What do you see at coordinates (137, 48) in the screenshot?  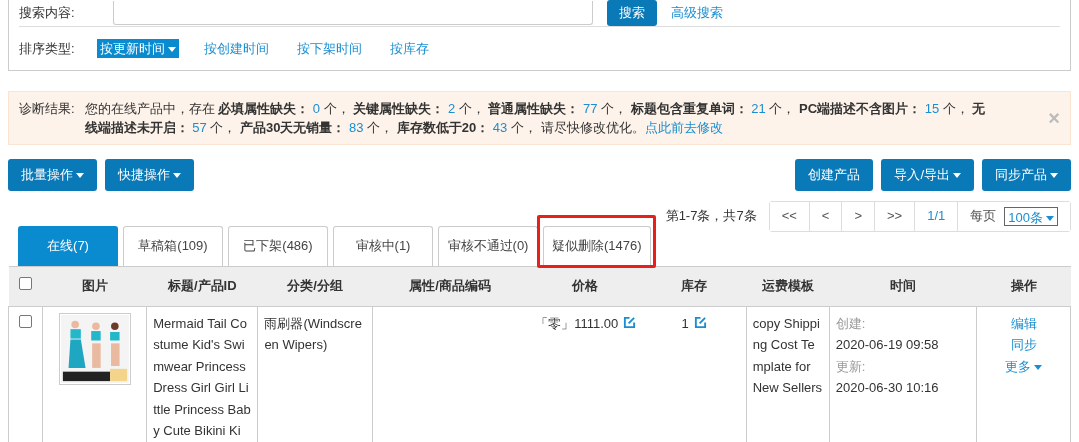 I see `sort-option: 按更新时间` at bounding box center [137, 48].